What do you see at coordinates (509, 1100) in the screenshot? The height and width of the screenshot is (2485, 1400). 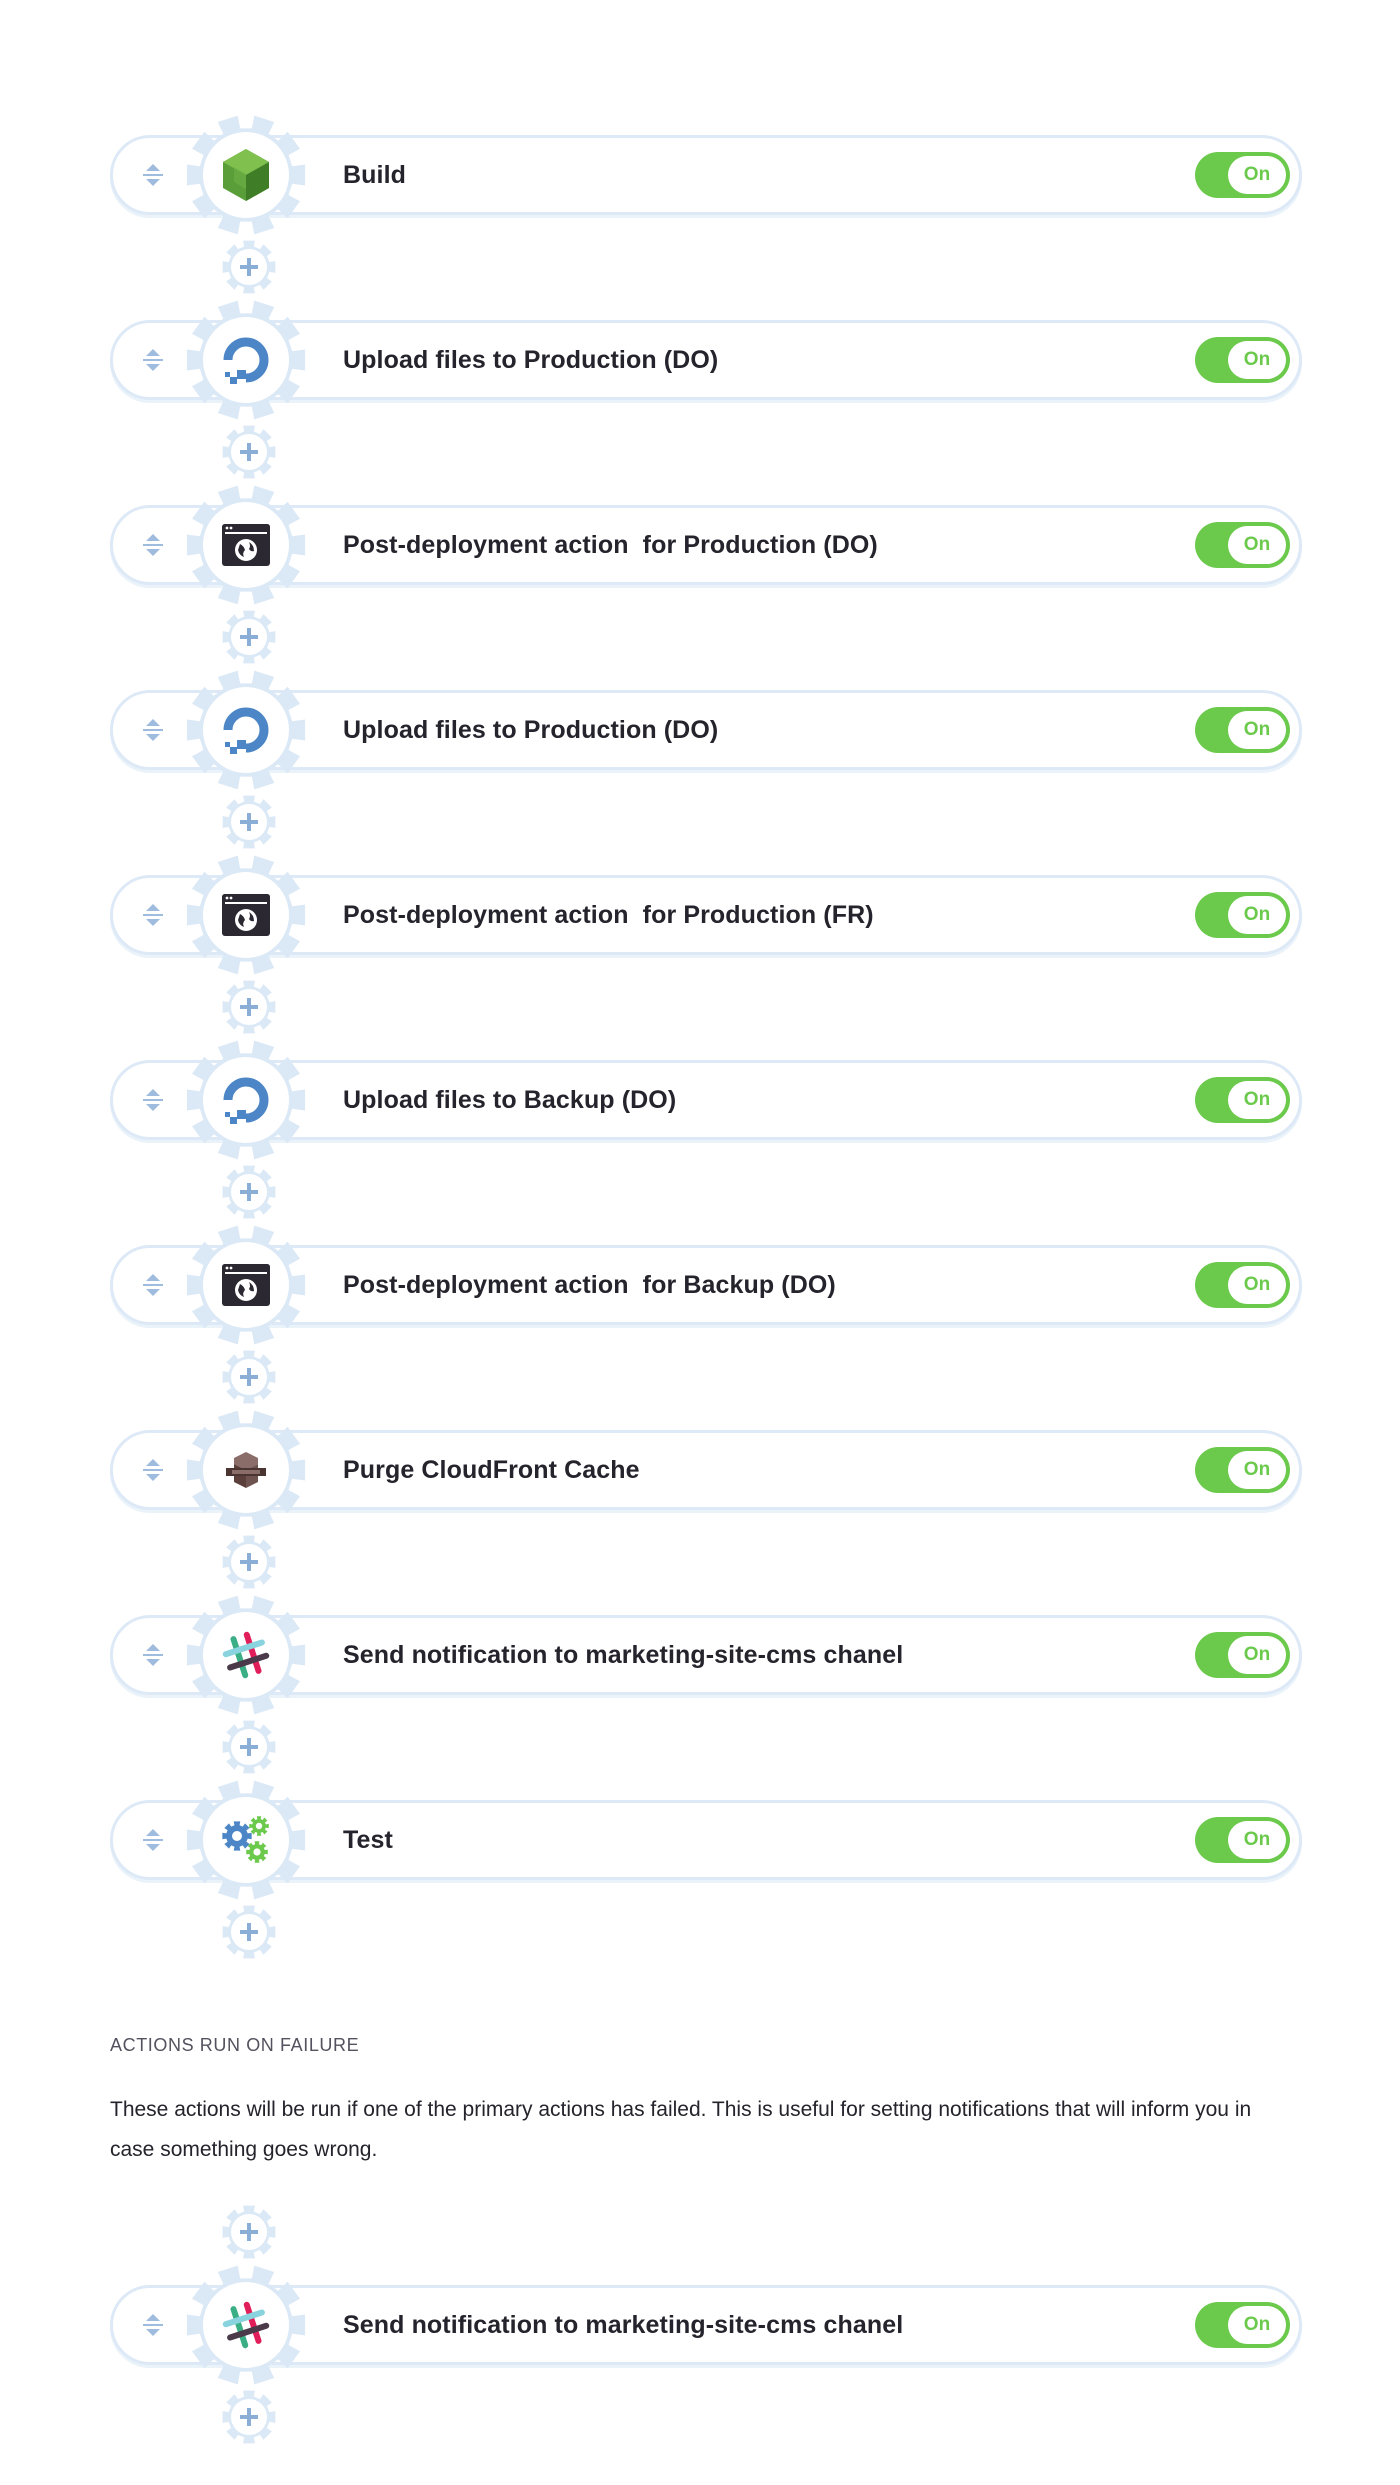 I see `action-label: Upload files to Backup (DO)` at bounding box center [509, 1100].